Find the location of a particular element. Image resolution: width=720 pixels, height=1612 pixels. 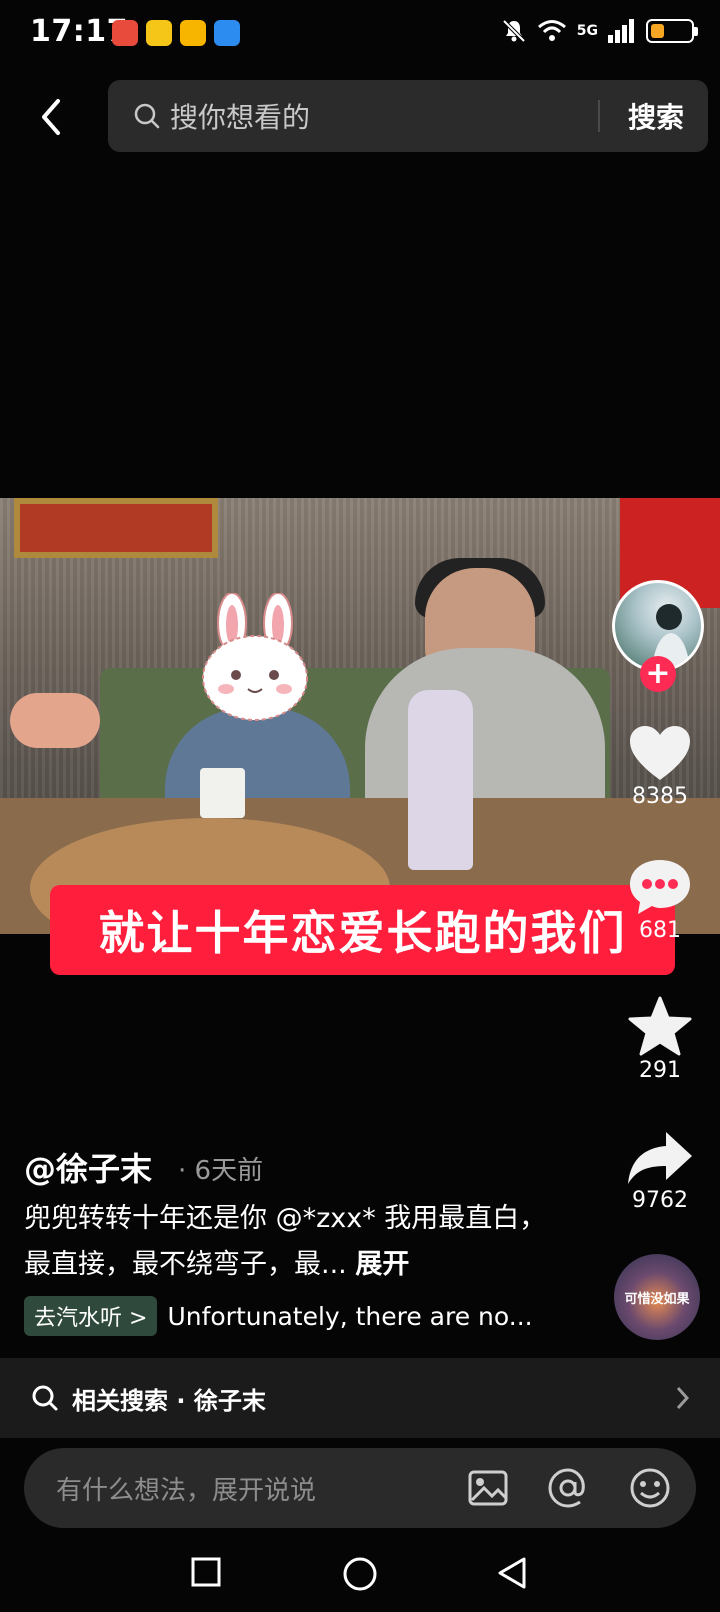

cup is located at coordinates (222, 793).